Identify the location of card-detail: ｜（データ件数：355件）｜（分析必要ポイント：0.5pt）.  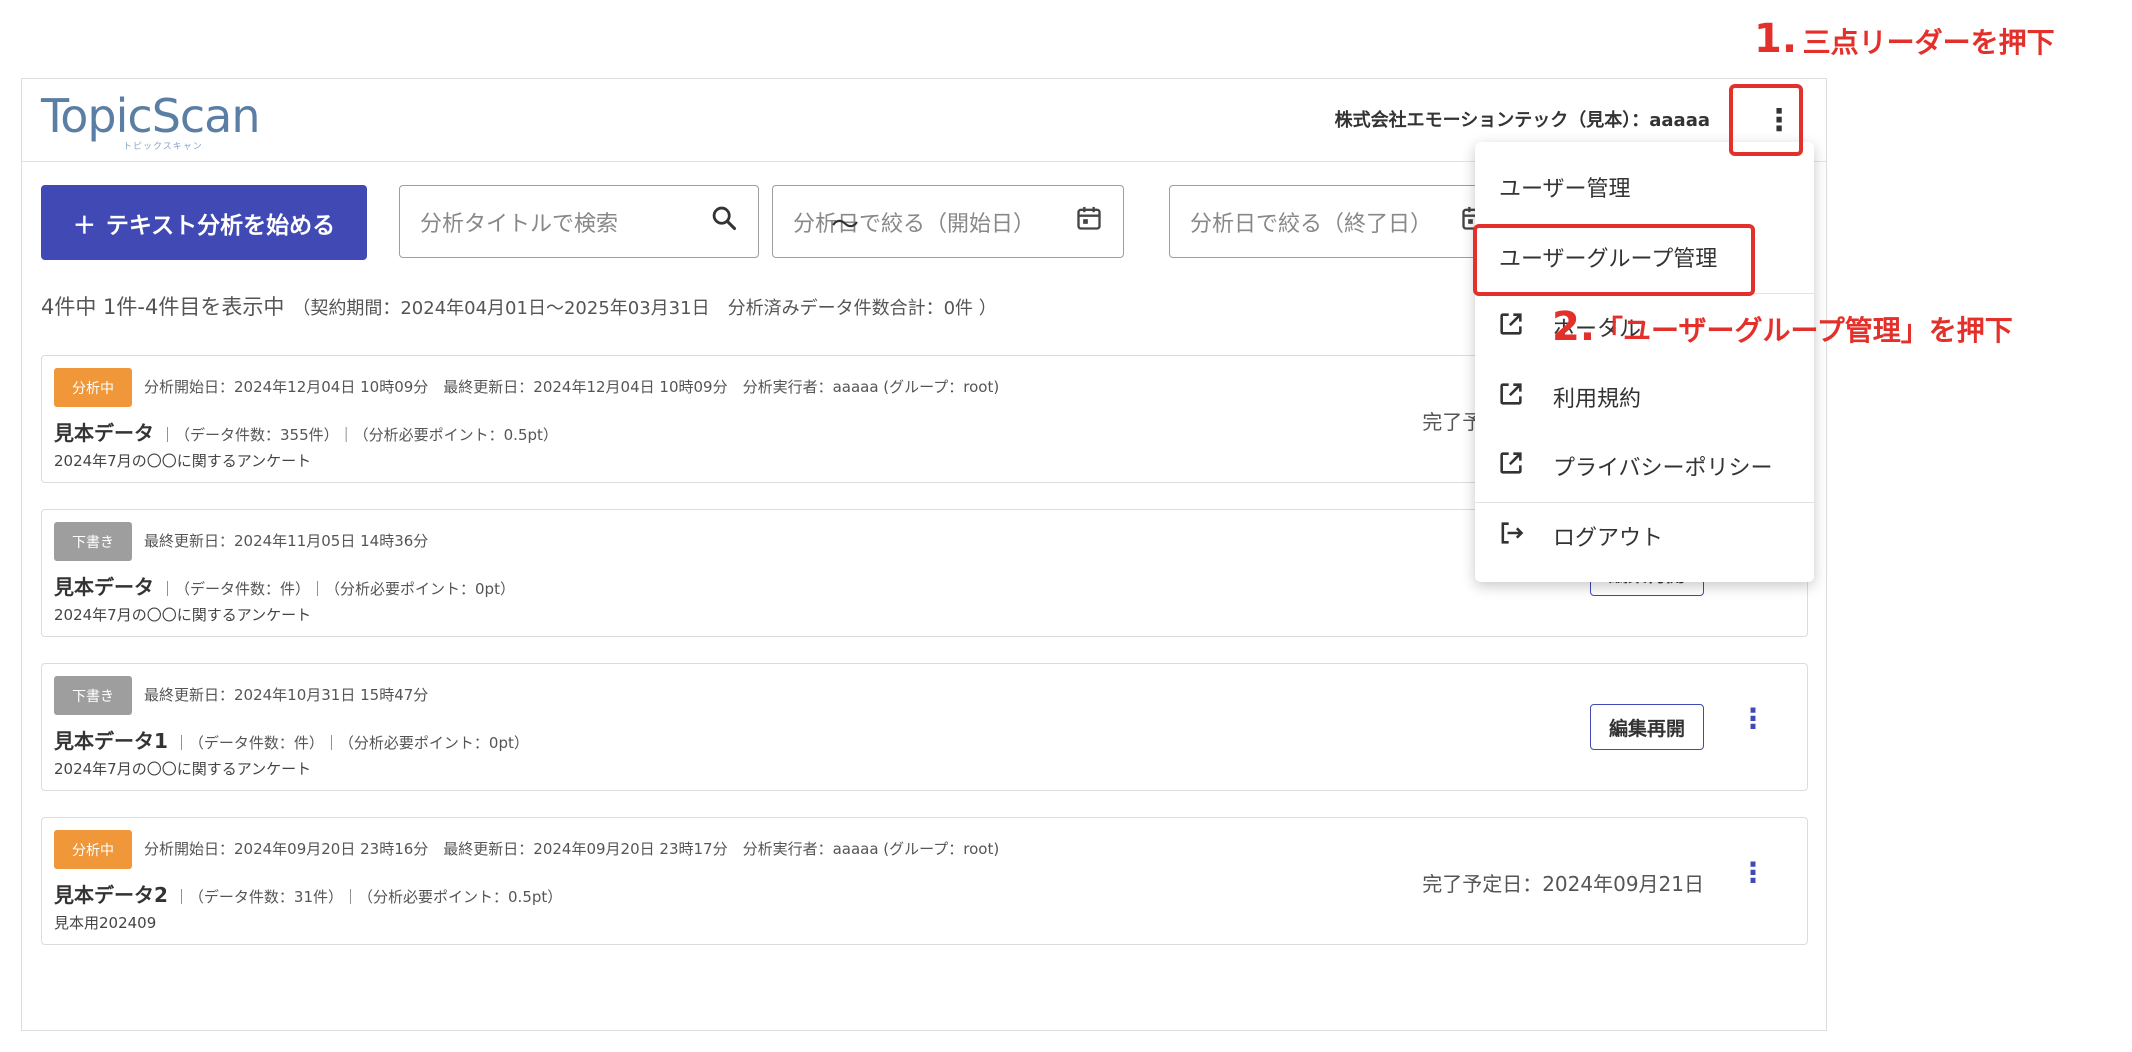
(359, 435).